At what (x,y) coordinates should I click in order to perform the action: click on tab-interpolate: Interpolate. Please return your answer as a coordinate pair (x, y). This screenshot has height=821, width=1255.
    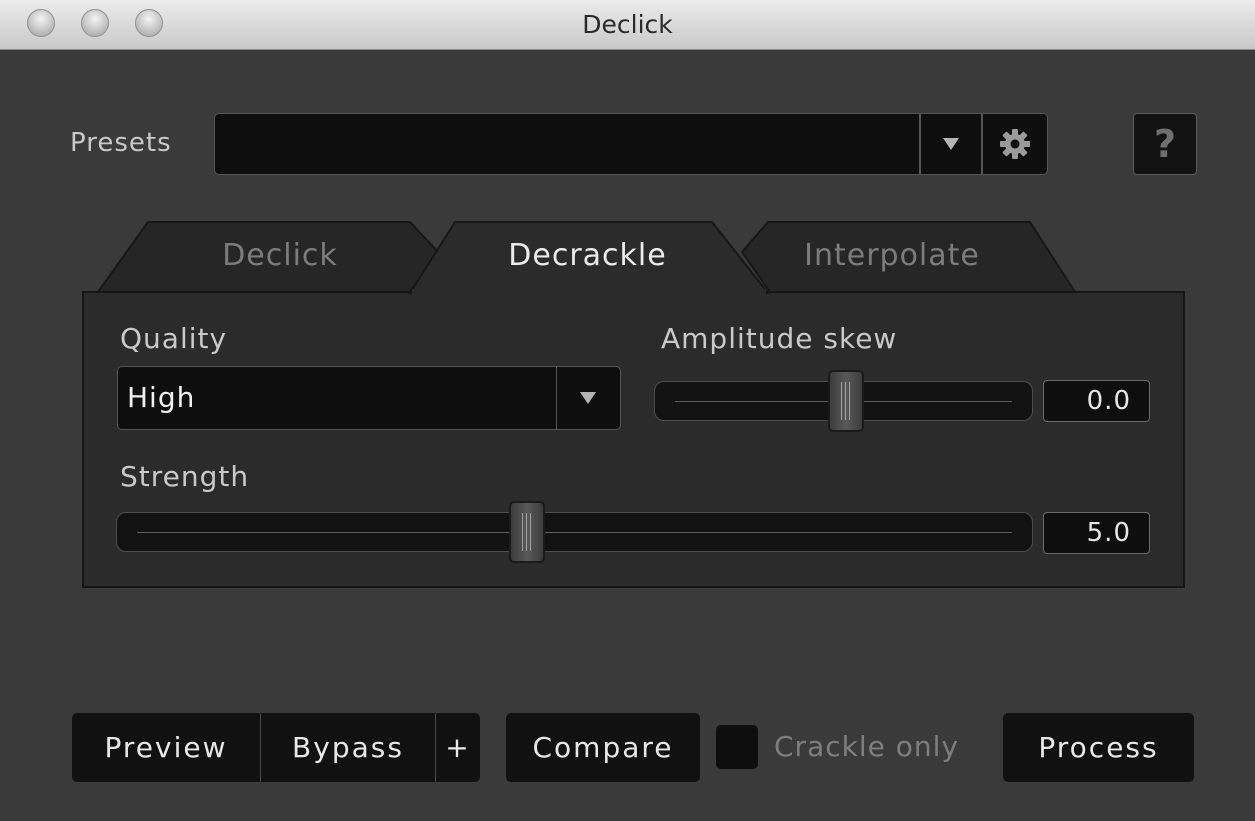
    Looking at the image, I should click on (892, 255).